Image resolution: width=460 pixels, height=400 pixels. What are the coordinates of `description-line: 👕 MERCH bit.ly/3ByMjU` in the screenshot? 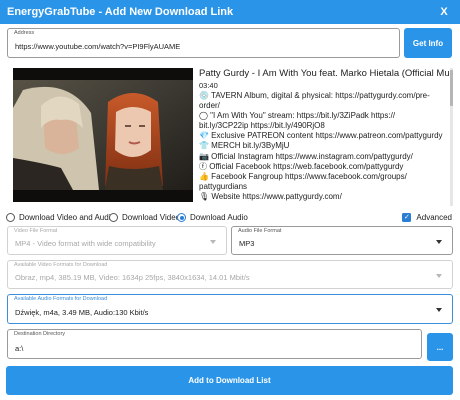 It's located at (244, 146).